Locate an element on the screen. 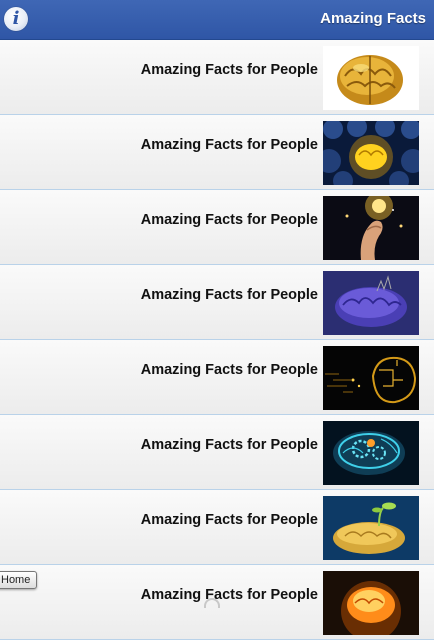 This screenshot has height=640, width=434. scroll-up-icon is located at coordinates (212, 603).